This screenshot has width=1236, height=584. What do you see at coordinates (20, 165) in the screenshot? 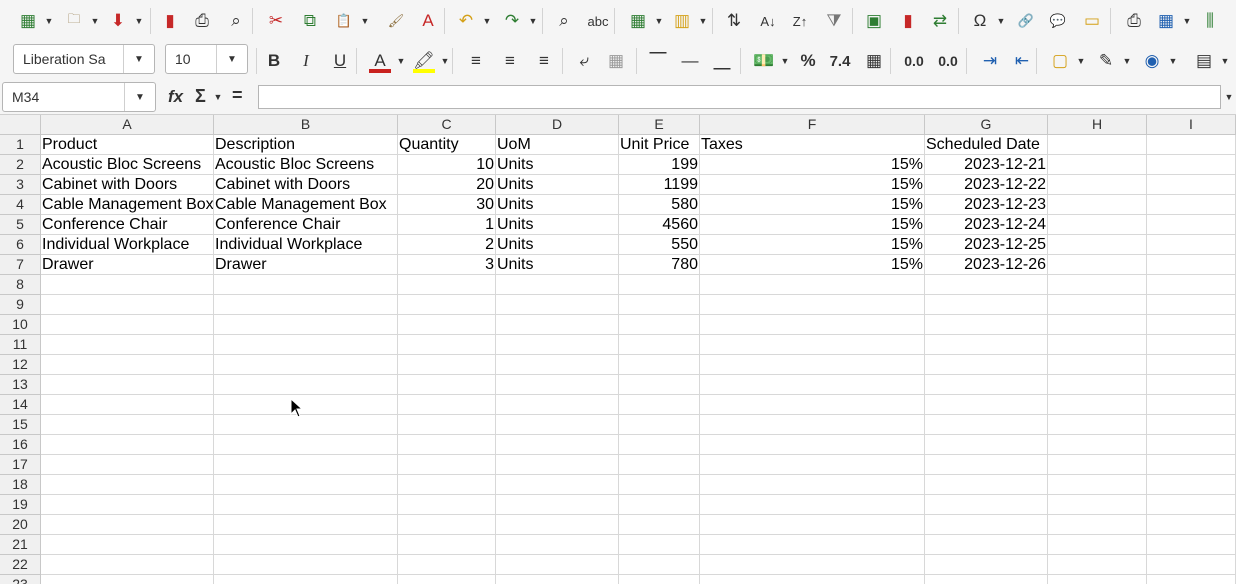
I see `row-header-2: 2` at bounding box center [20, 165].